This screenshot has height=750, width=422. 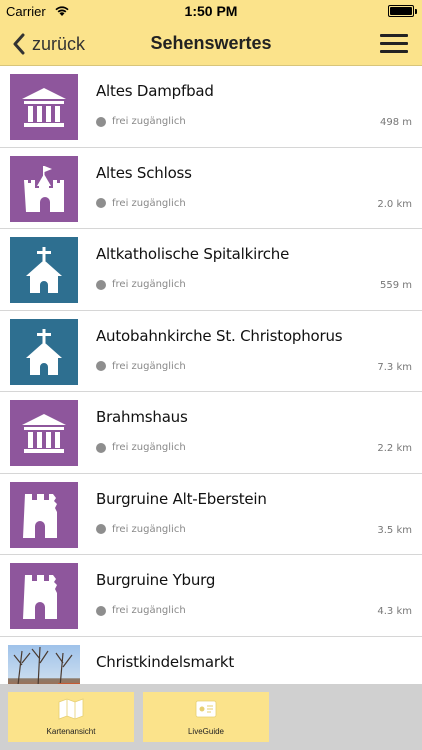 What do you see at coordinates (219, 335) in the screenshot?
I see `item-title: Autobahnkirche St. Christophorus` at bounding box center [219, 335].